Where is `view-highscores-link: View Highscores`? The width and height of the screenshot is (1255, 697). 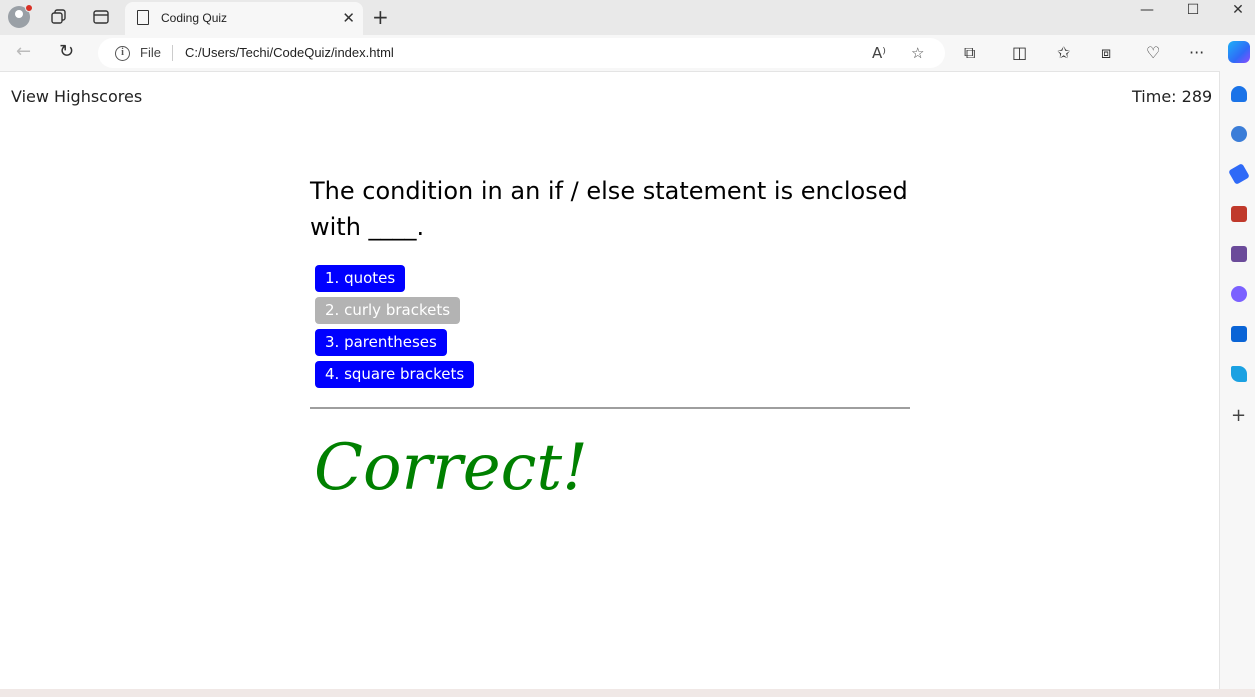 view-highscores-link: View Highscores is located at coordinates (76, 96).